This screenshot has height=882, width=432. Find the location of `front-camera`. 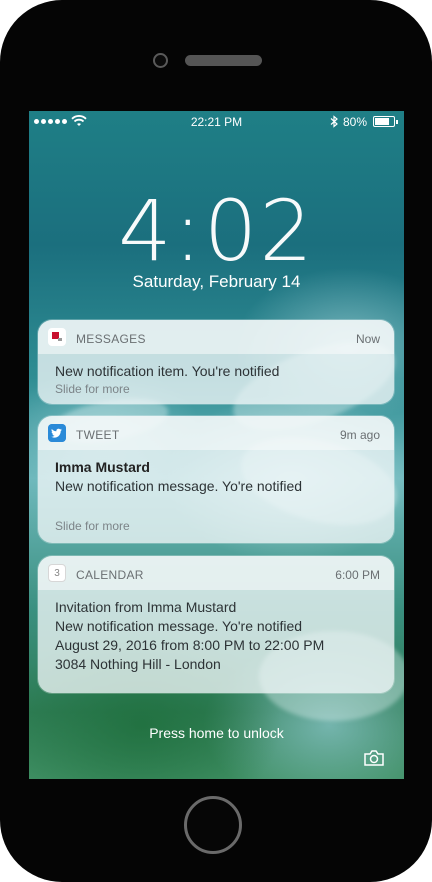

front-camera is located at coordinates (160, 60).